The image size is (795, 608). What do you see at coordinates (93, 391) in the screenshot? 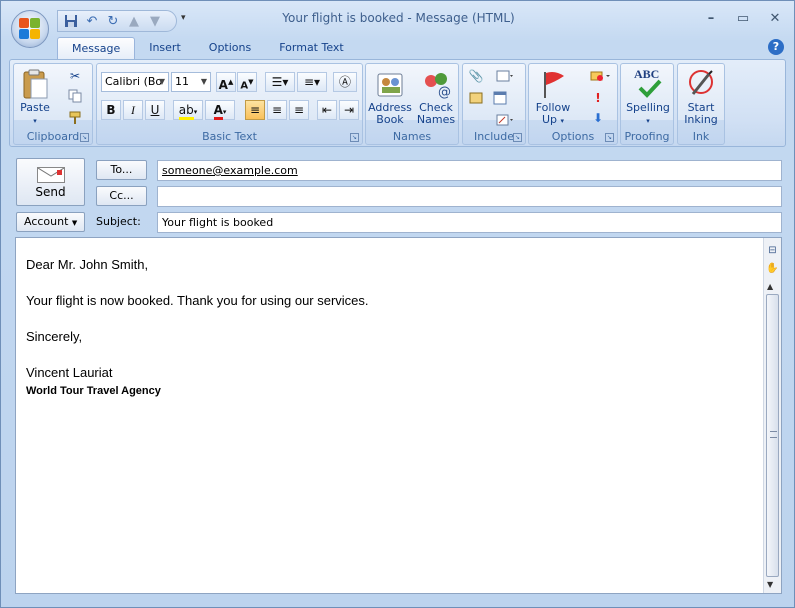
I see `sender-company: World Tour Travel Agency` at bounding box center [93, 391].